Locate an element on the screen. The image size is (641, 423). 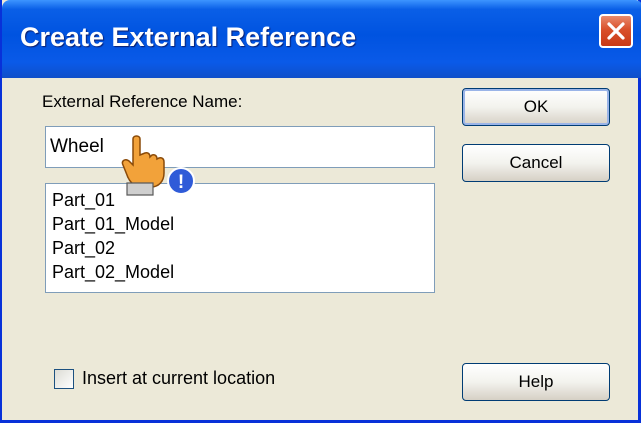
list-item: Part_02_Model is located at coordinates (240, 272).